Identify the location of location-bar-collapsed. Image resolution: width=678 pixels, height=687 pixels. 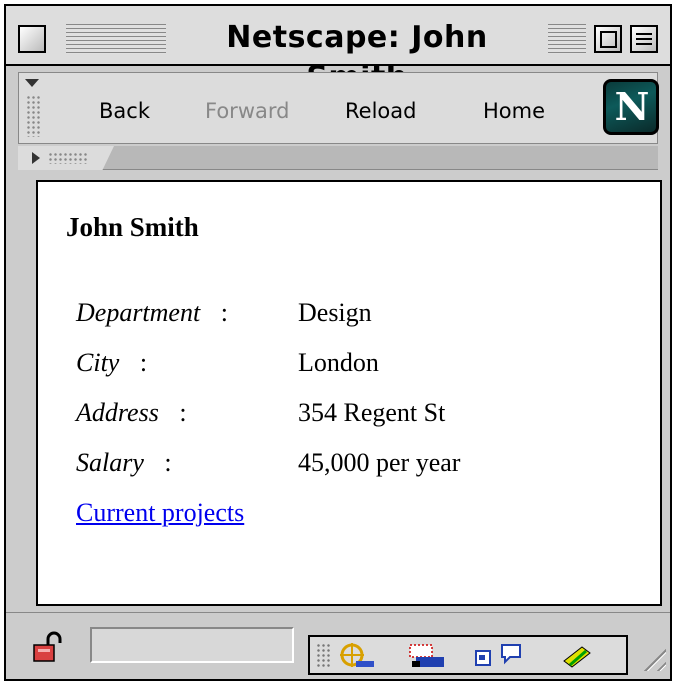
(338, 158).